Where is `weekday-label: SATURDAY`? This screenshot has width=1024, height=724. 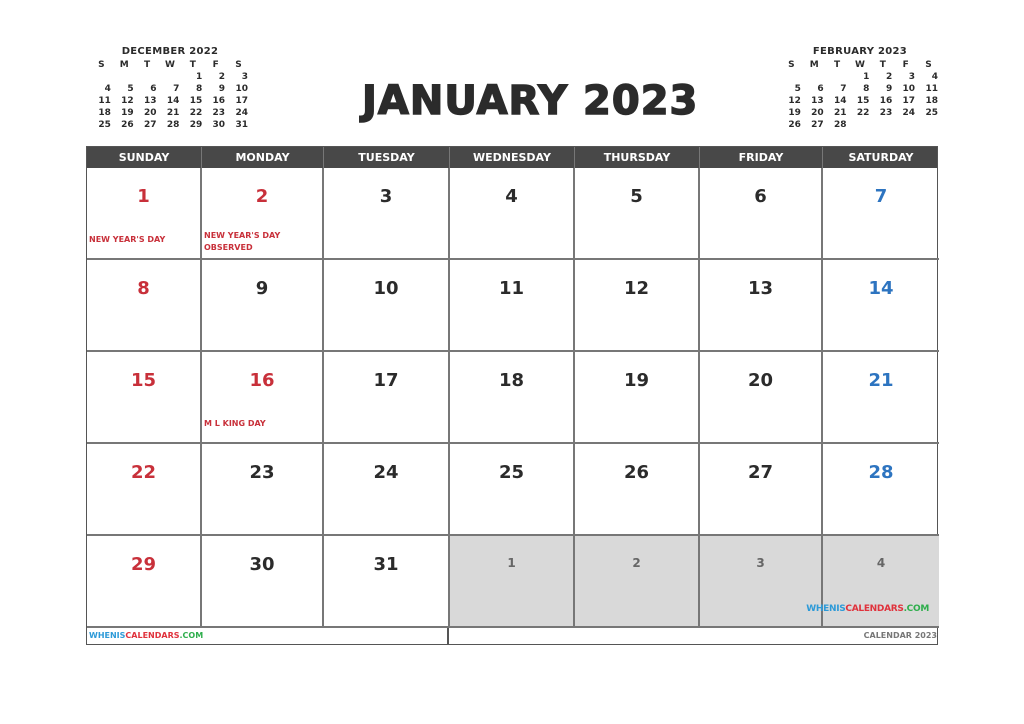
weekday-label: SATURDAY is located at coordinates (881, 157).